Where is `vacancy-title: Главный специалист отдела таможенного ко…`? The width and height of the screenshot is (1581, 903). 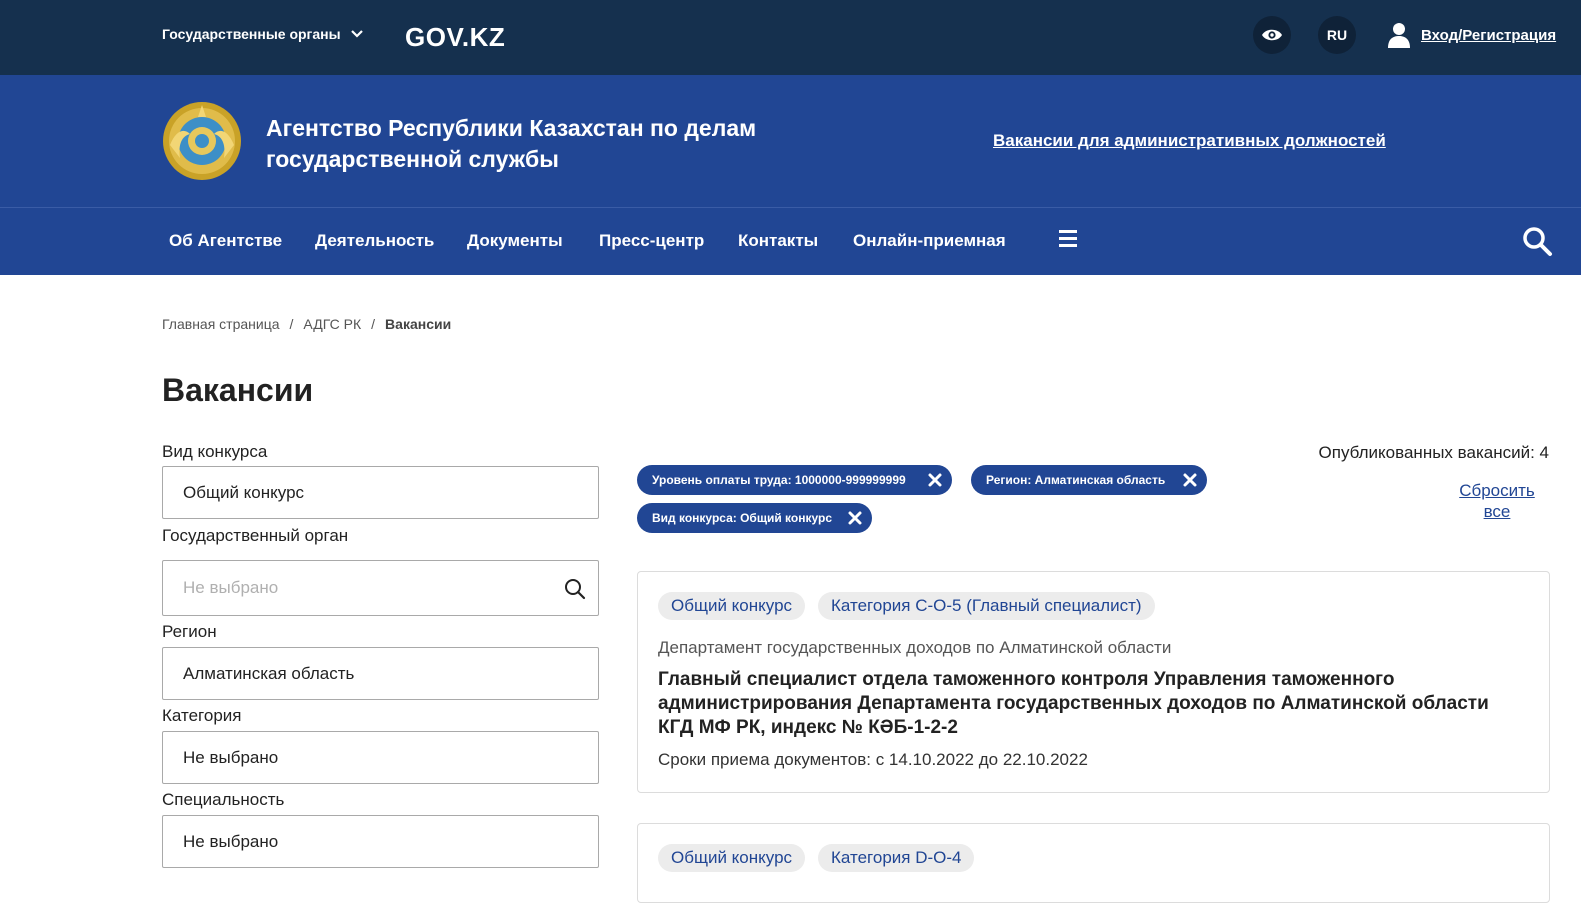
vacancy-title: Главный специалист отдела таможенного ко… is located at coordinates (1088, 704).